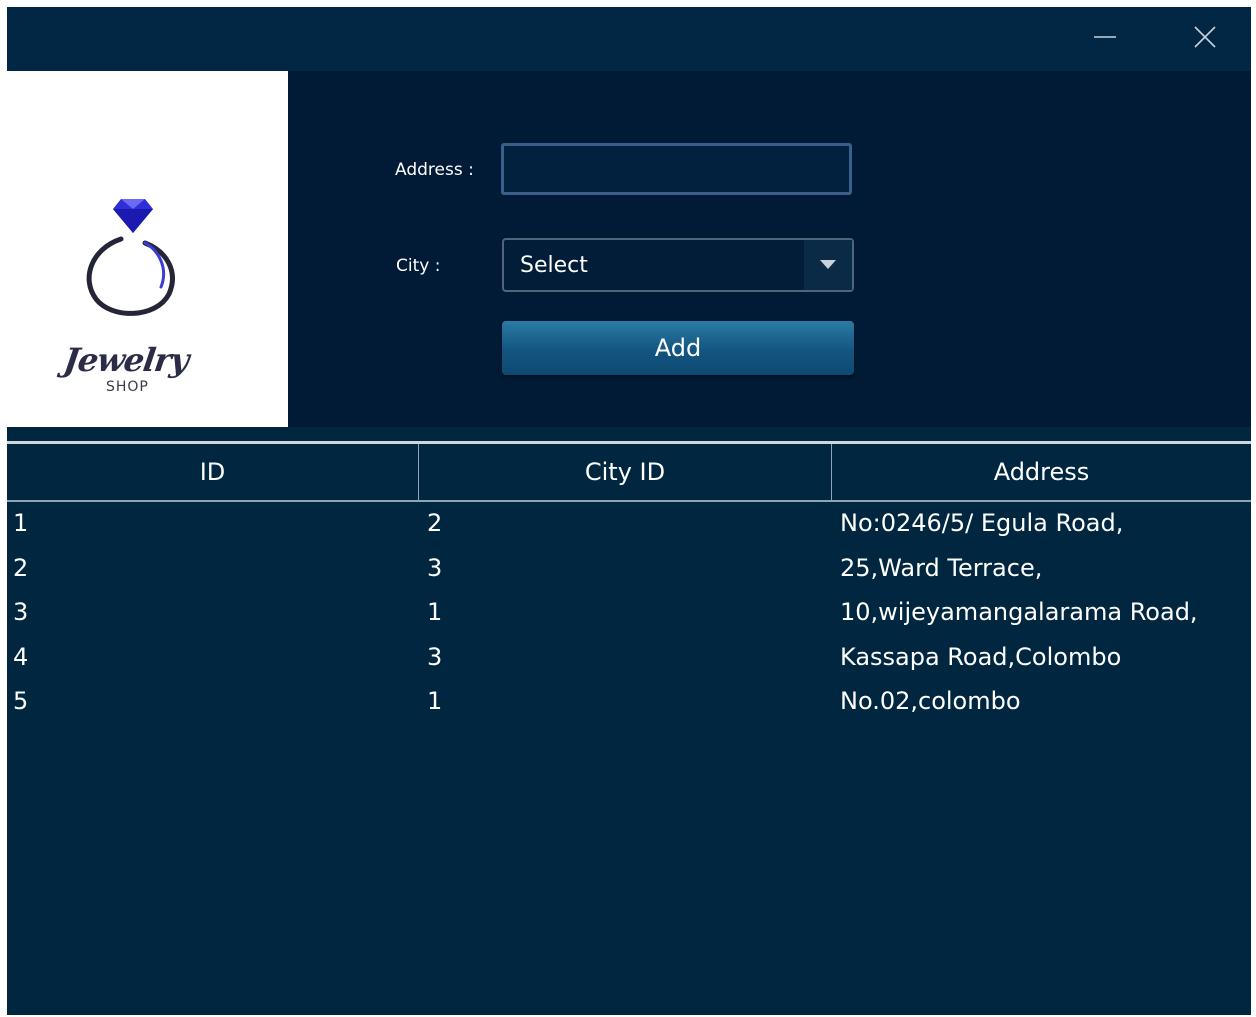  Describe the element at coordinates (625, 472) in the screenshot. I see `column-header-city-id: City ID` at that location.